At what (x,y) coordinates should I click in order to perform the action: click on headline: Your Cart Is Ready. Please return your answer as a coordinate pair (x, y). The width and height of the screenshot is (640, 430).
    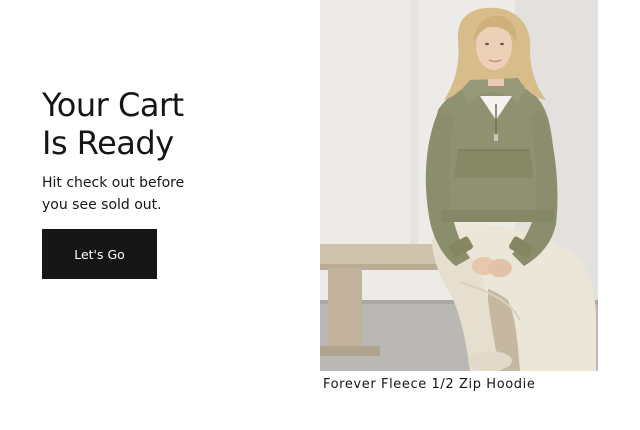
    Looking at the image, I should click on (162, 124).